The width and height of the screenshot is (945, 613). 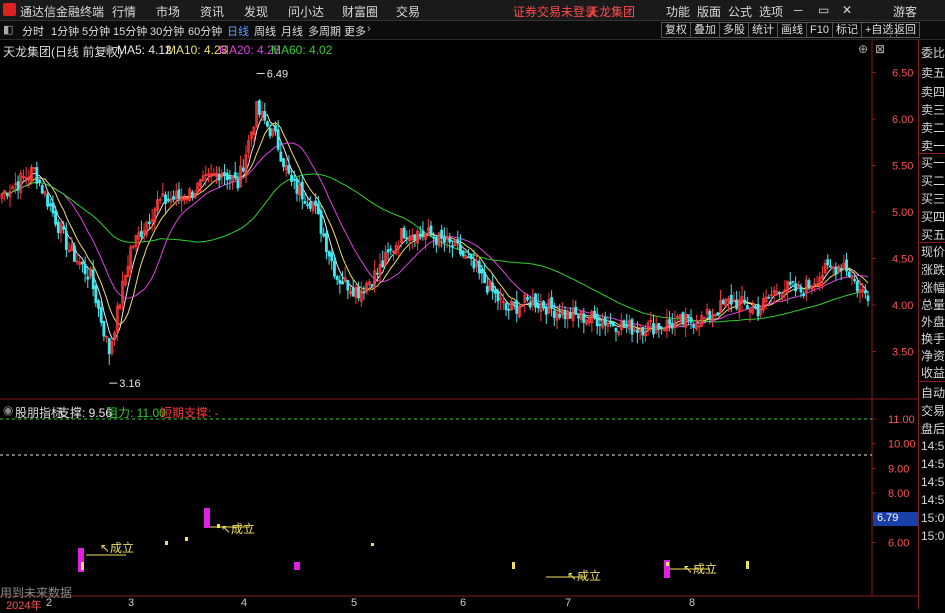 I want to click on price-tick-label: 4.50, so click(x=902, y=260).